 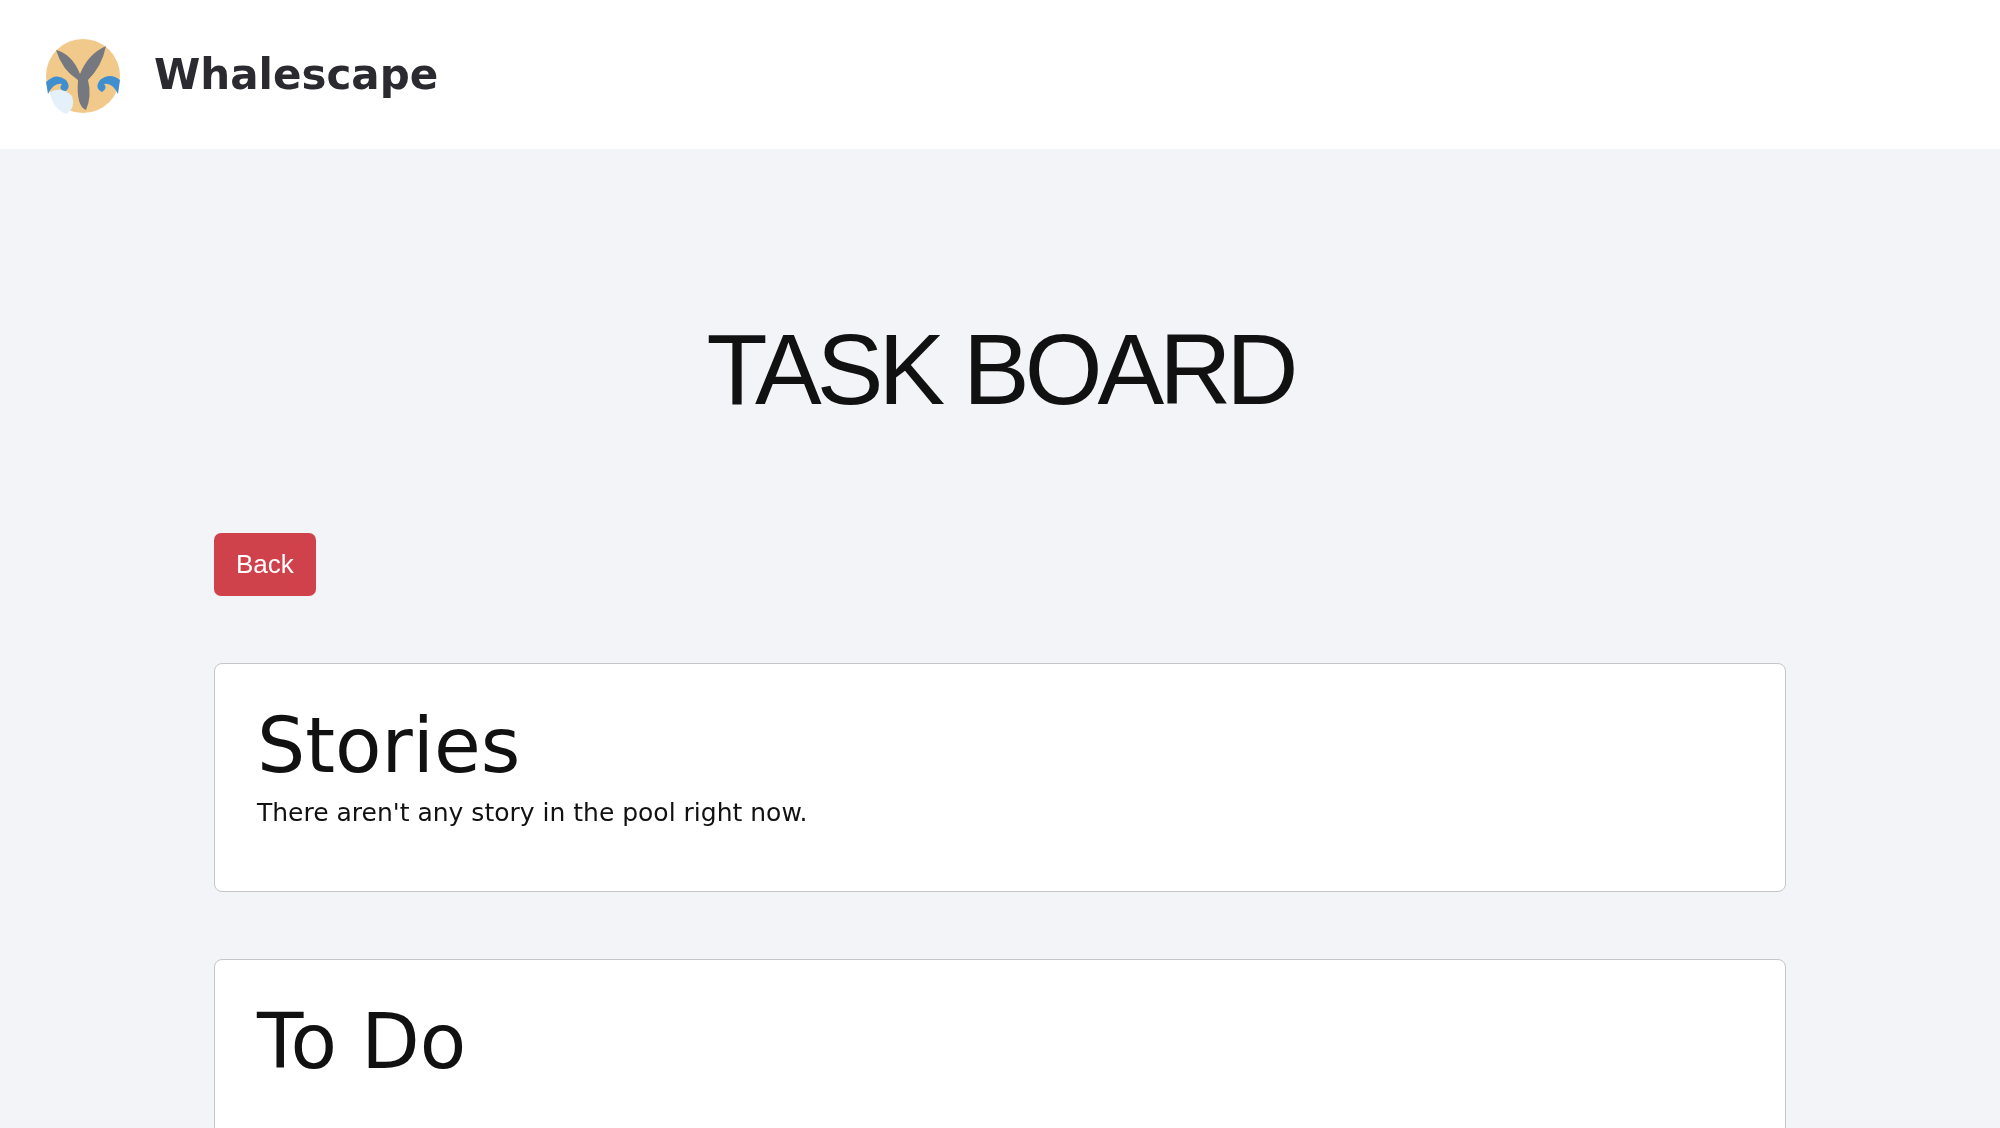 What do you see at coordinates (362, 1041) in the screenshot?
I see `section-title: To Do` at bounding box center [362, 1041].